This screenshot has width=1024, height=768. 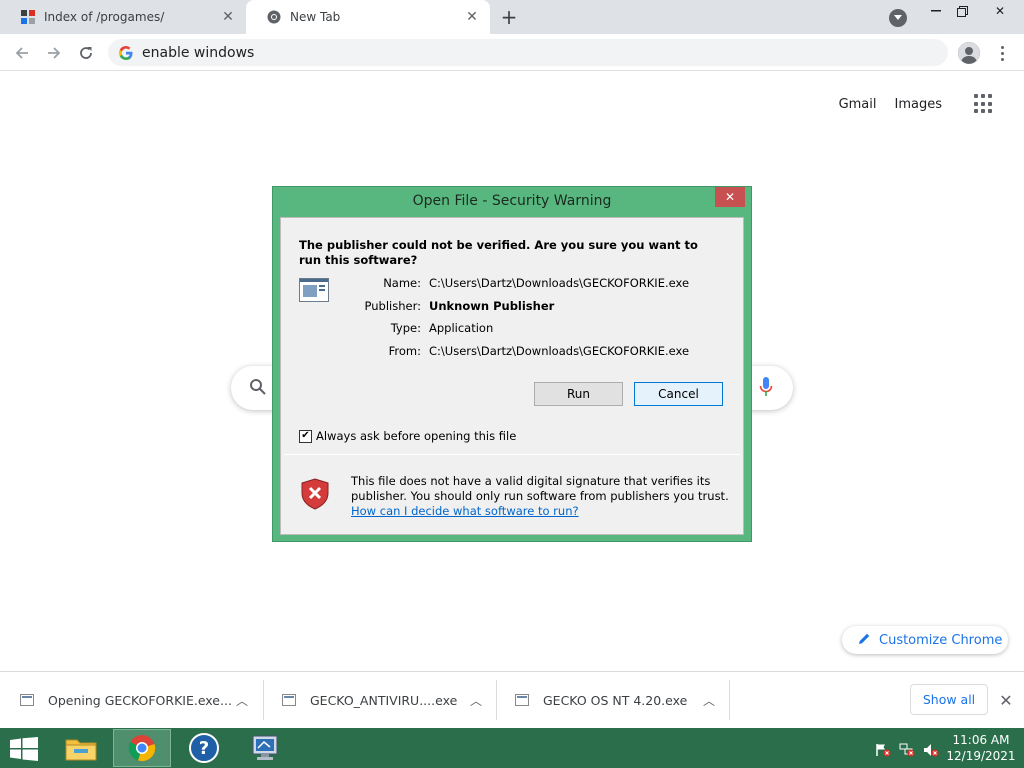 I want to click on new-tab-button: +, so click(x=509, y=17).